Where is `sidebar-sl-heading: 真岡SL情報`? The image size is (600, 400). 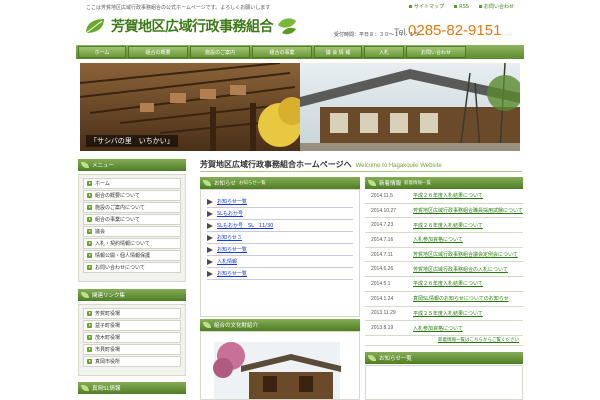
sidebar-sl-heading: 真岡SL情報 is located at coordinates (132, 388).